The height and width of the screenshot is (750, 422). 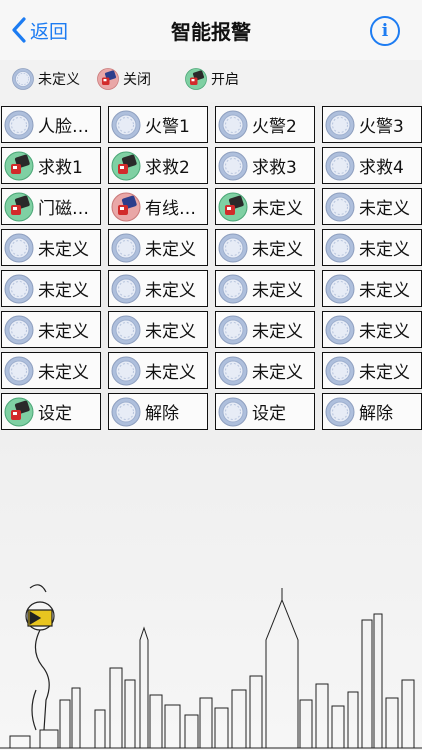 What do you see at coordinates (40, 657) in the screenshot?
I see `mascot-figure` at bounding box center [40, 657].